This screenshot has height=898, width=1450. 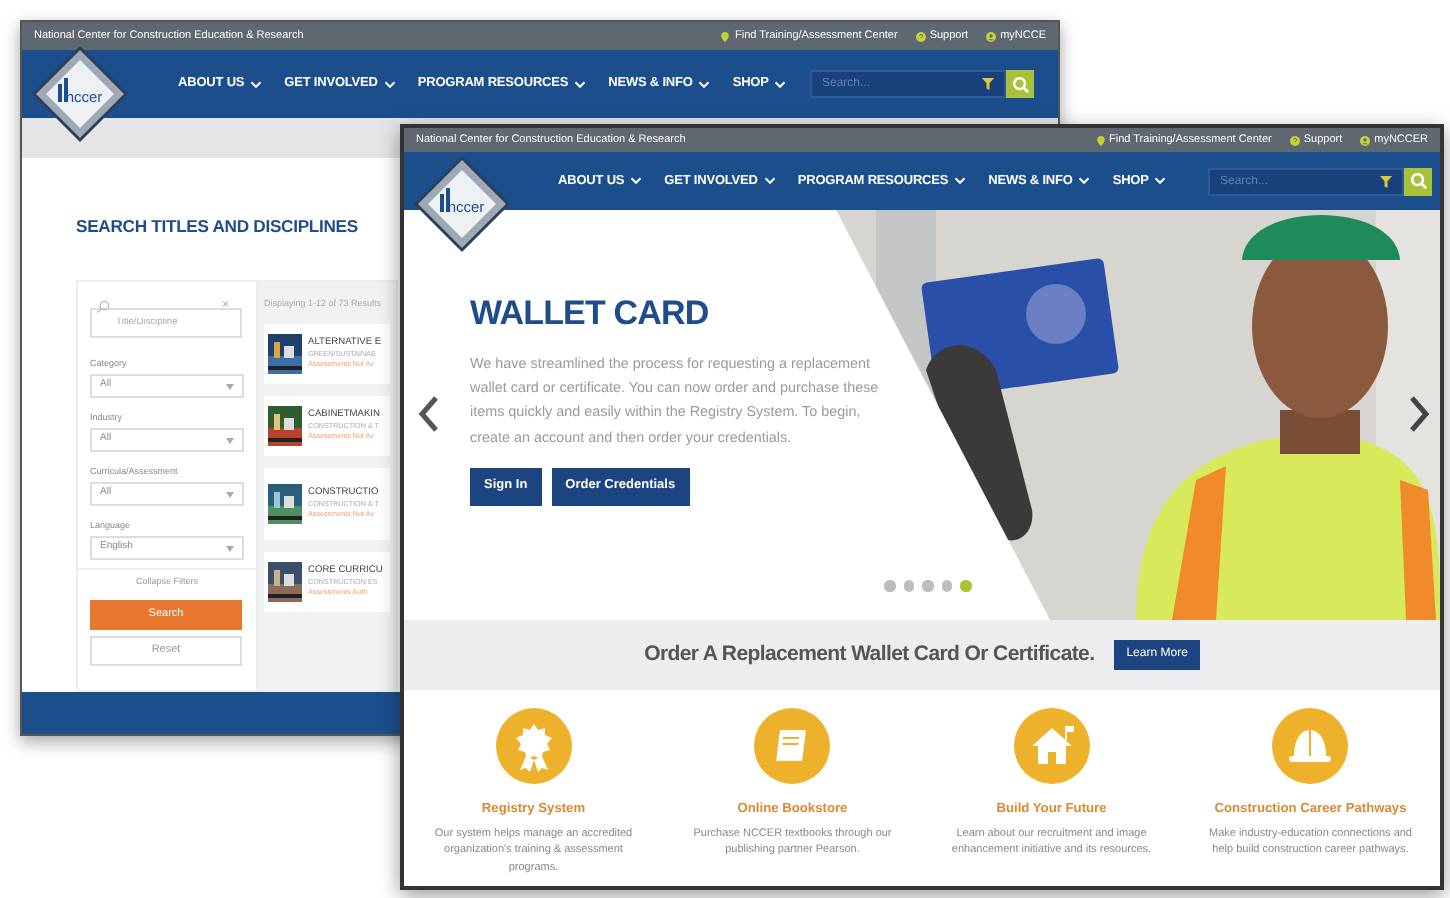 I want to click on hero-title: WALLET CARD, so click(x=590, y=314).